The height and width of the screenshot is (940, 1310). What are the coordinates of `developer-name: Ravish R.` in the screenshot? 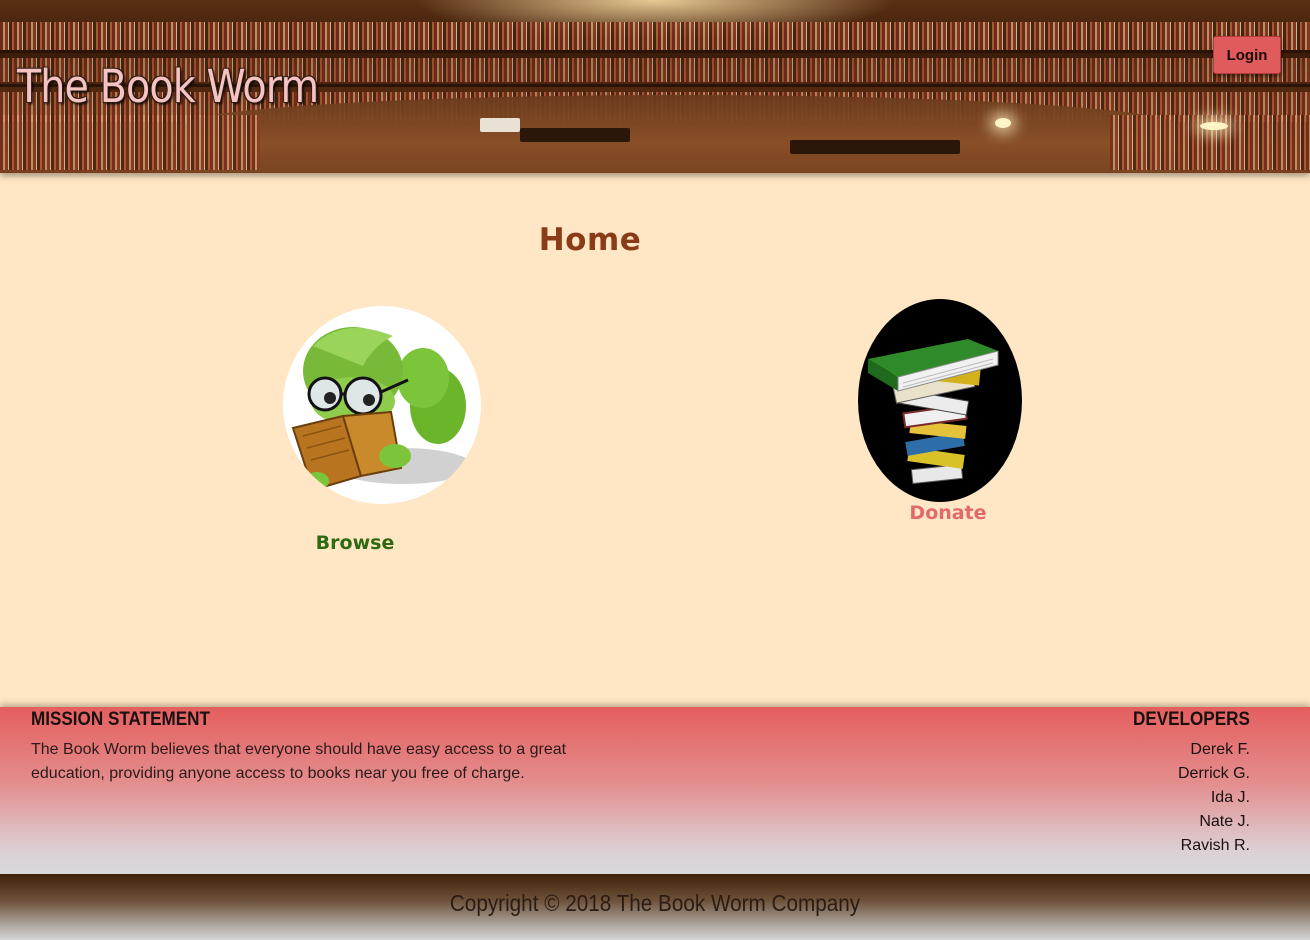 It's located at (1215, 845).